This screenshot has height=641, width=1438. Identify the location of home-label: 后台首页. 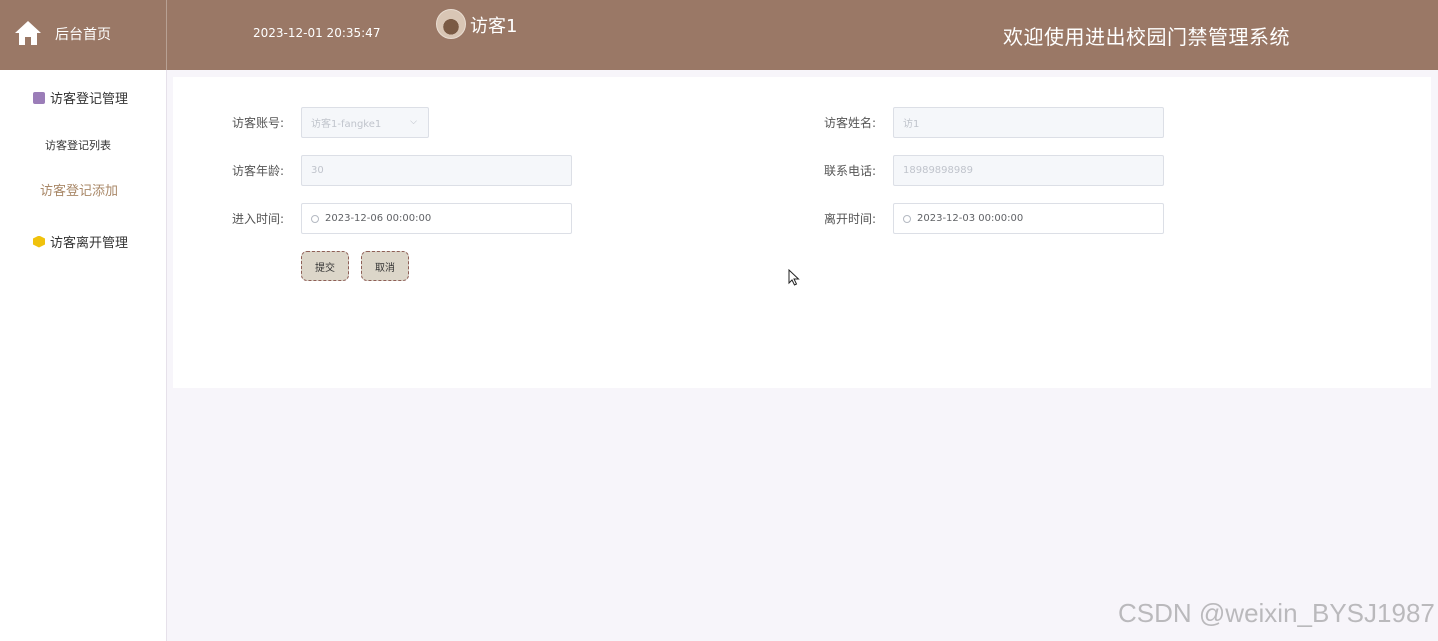
(83, 35).